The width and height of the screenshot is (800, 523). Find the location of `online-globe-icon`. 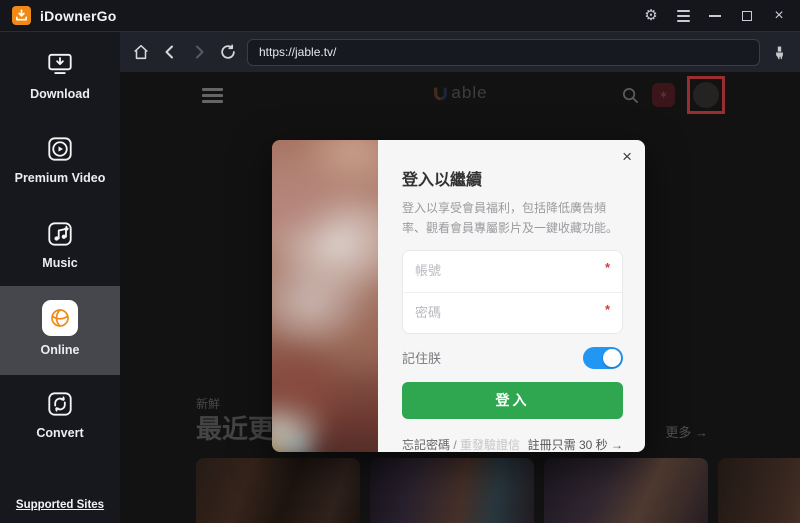

online-globe-icon is located at coordinates (60, 318).